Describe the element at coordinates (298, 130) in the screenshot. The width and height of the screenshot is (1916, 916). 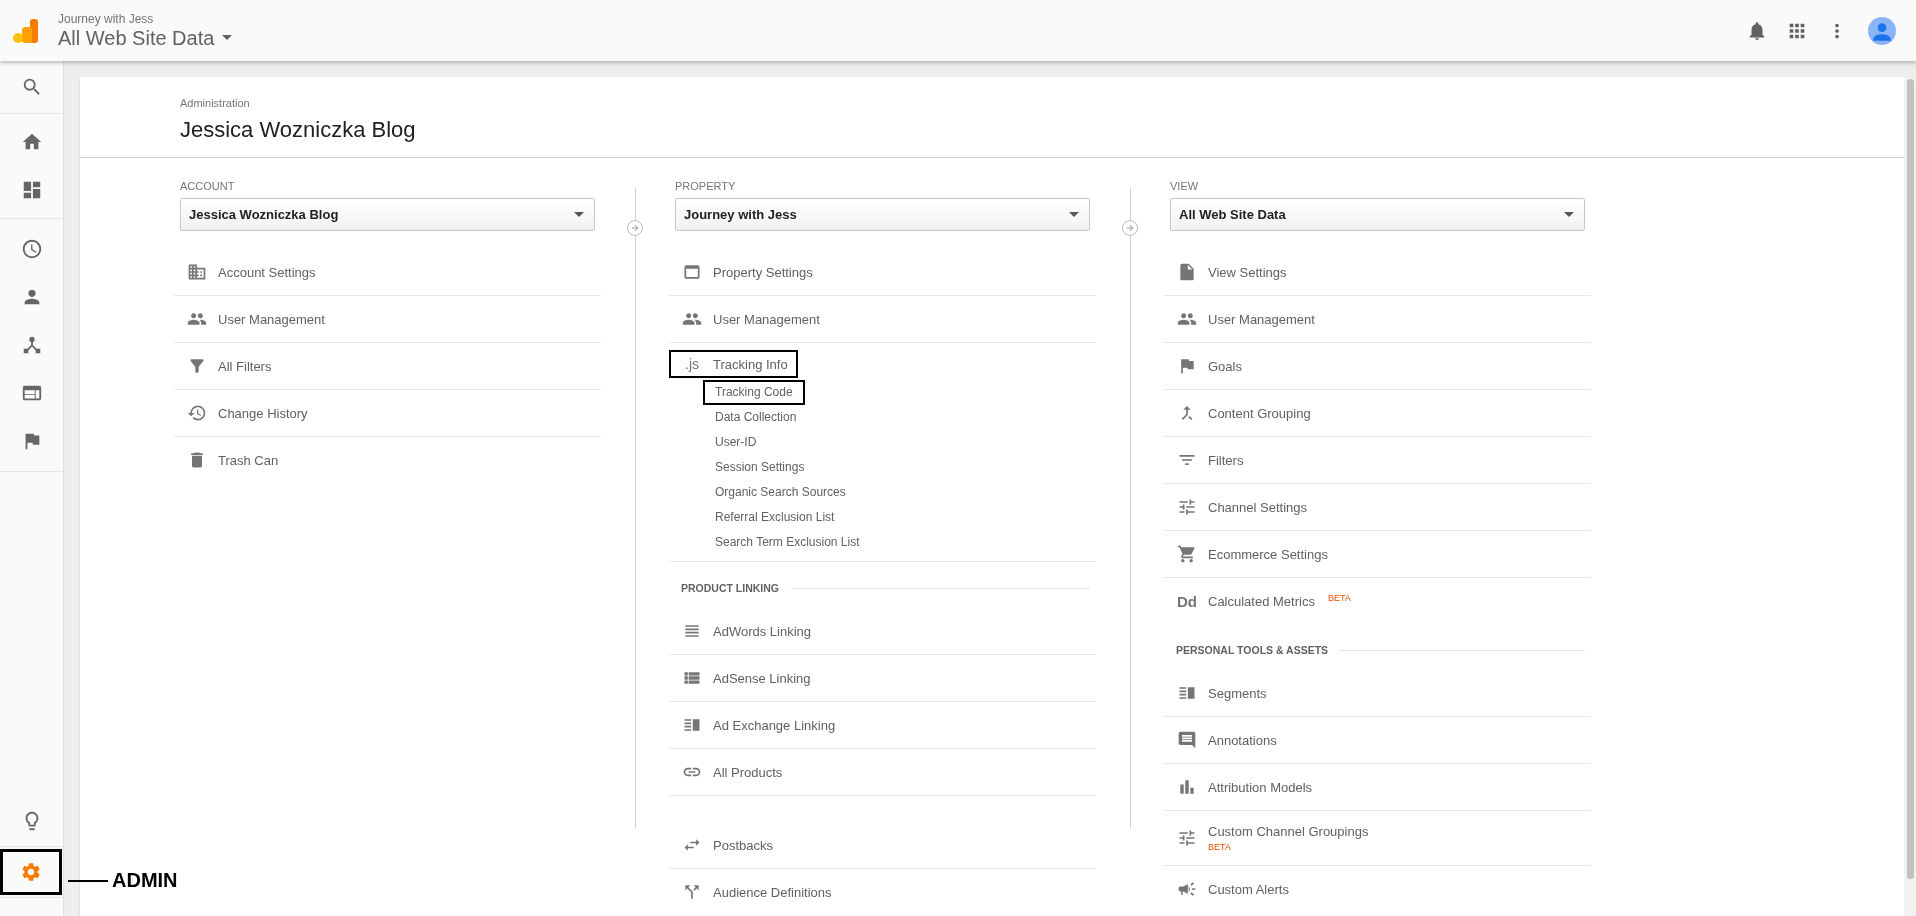
I see `page-title: Jessica Wozniczka Blog` at that location.